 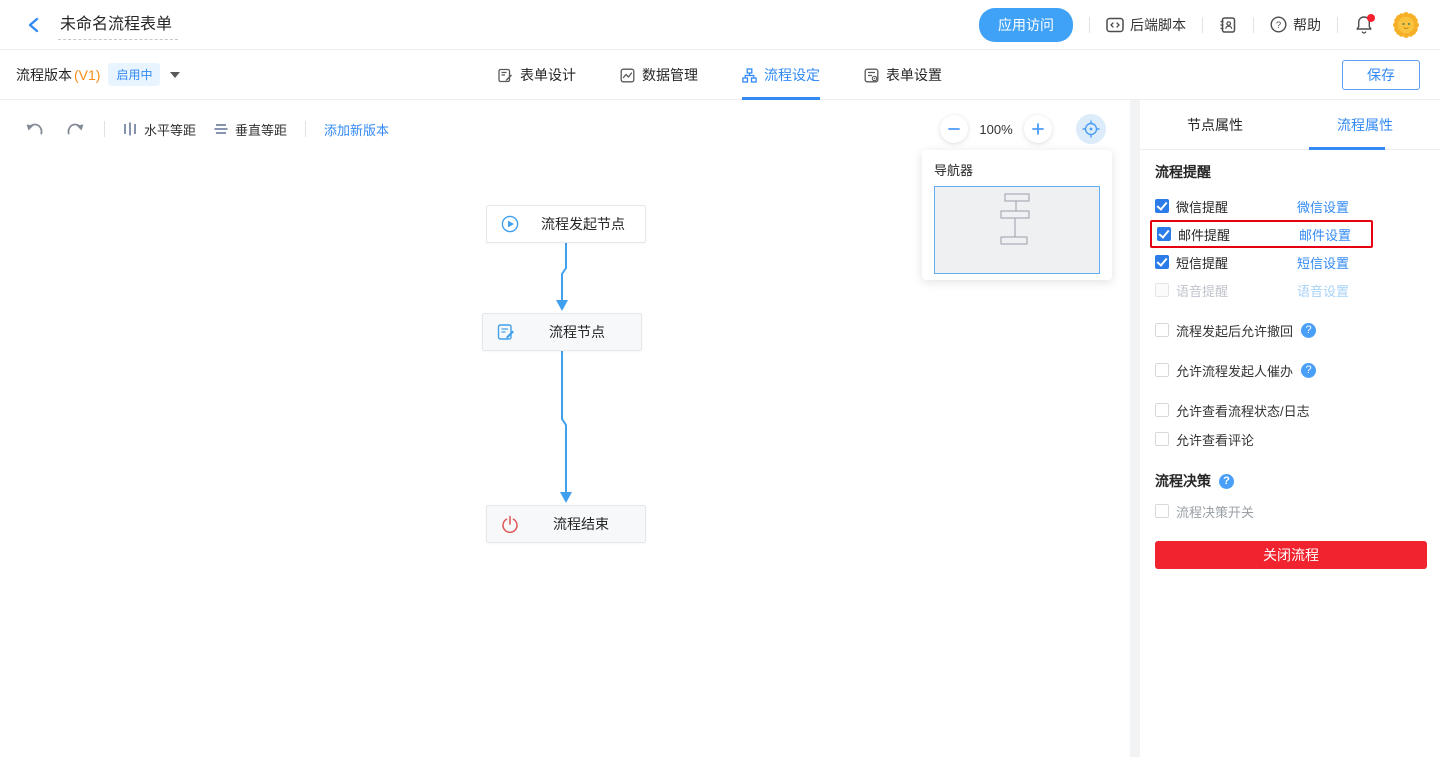 What do you see at coordinates (1261, 206) in the screenshot?
I see `wechat-reminder-row: 微信提醒 微信设置` at bounding box center [1261, 206].